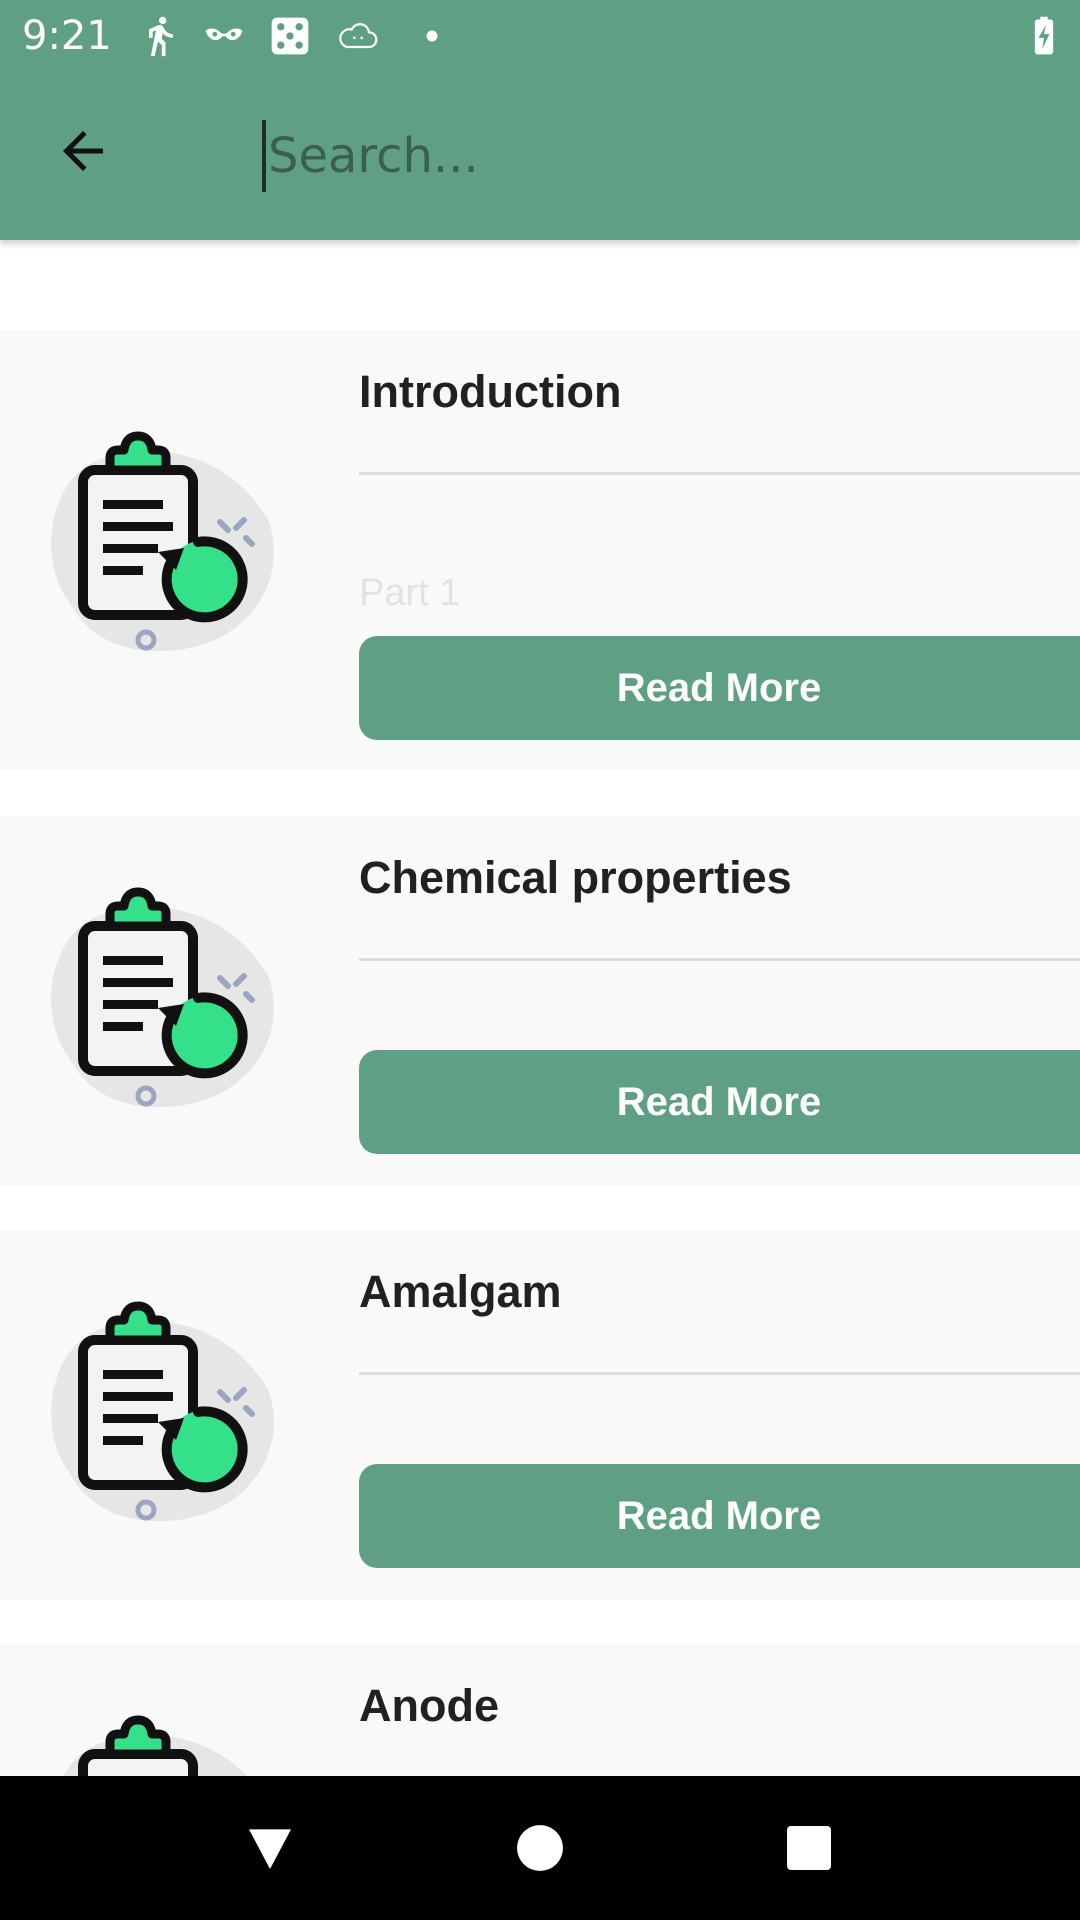  What do you see at coordinates (490, 391) in the screenshot?
I see `card-title: Introduction` at bounding box center [490, 391].